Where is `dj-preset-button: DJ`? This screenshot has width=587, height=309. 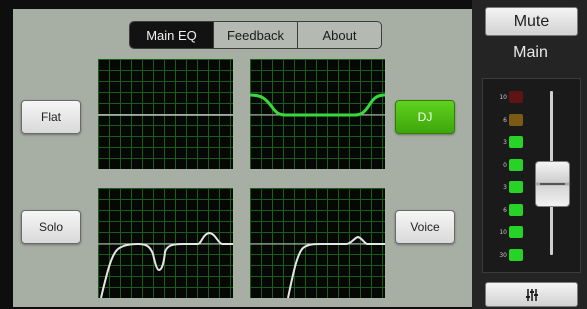 dj-preset-button: DJ is located at coordinates (425, 117).